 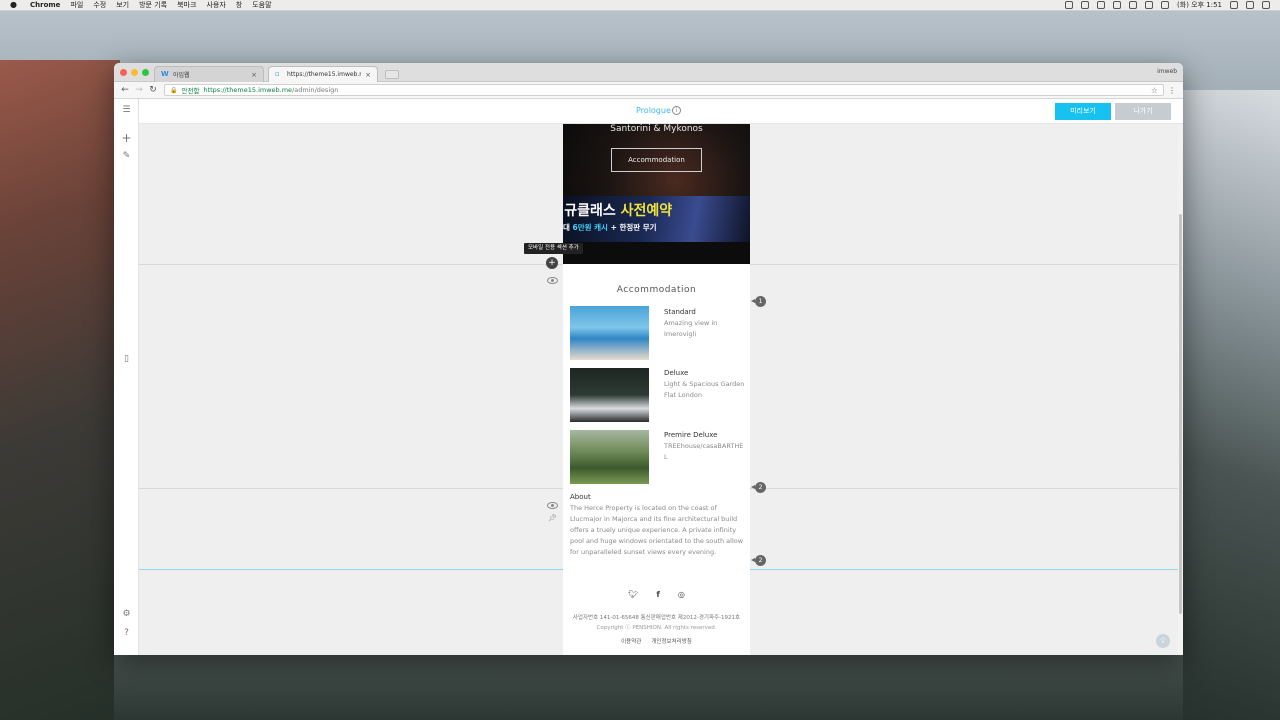 I want to click on banner-bottom-strip, so click(x=656, y=253).